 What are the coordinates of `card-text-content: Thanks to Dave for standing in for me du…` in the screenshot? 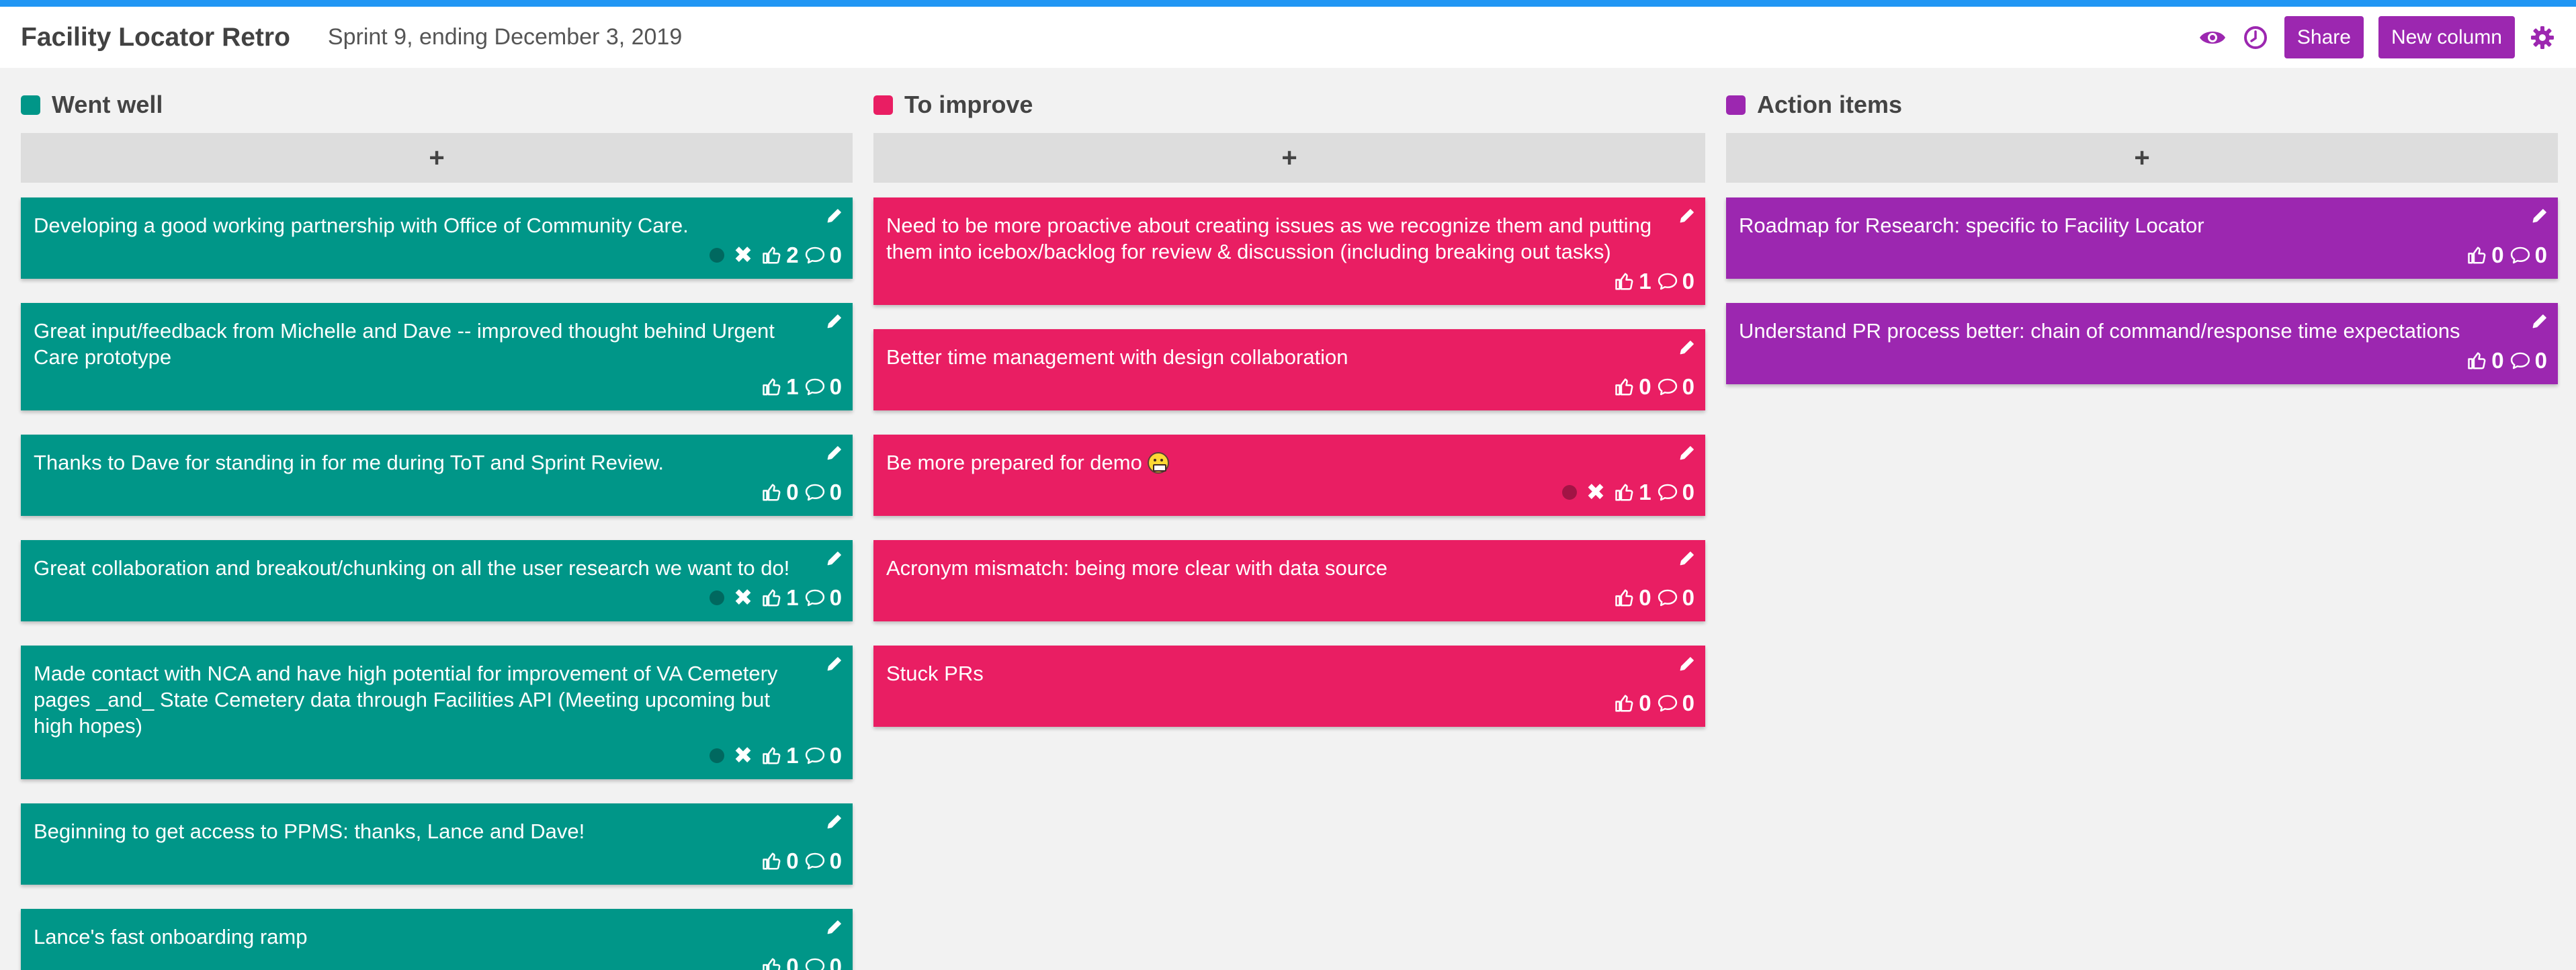 It's located at (349, 463).